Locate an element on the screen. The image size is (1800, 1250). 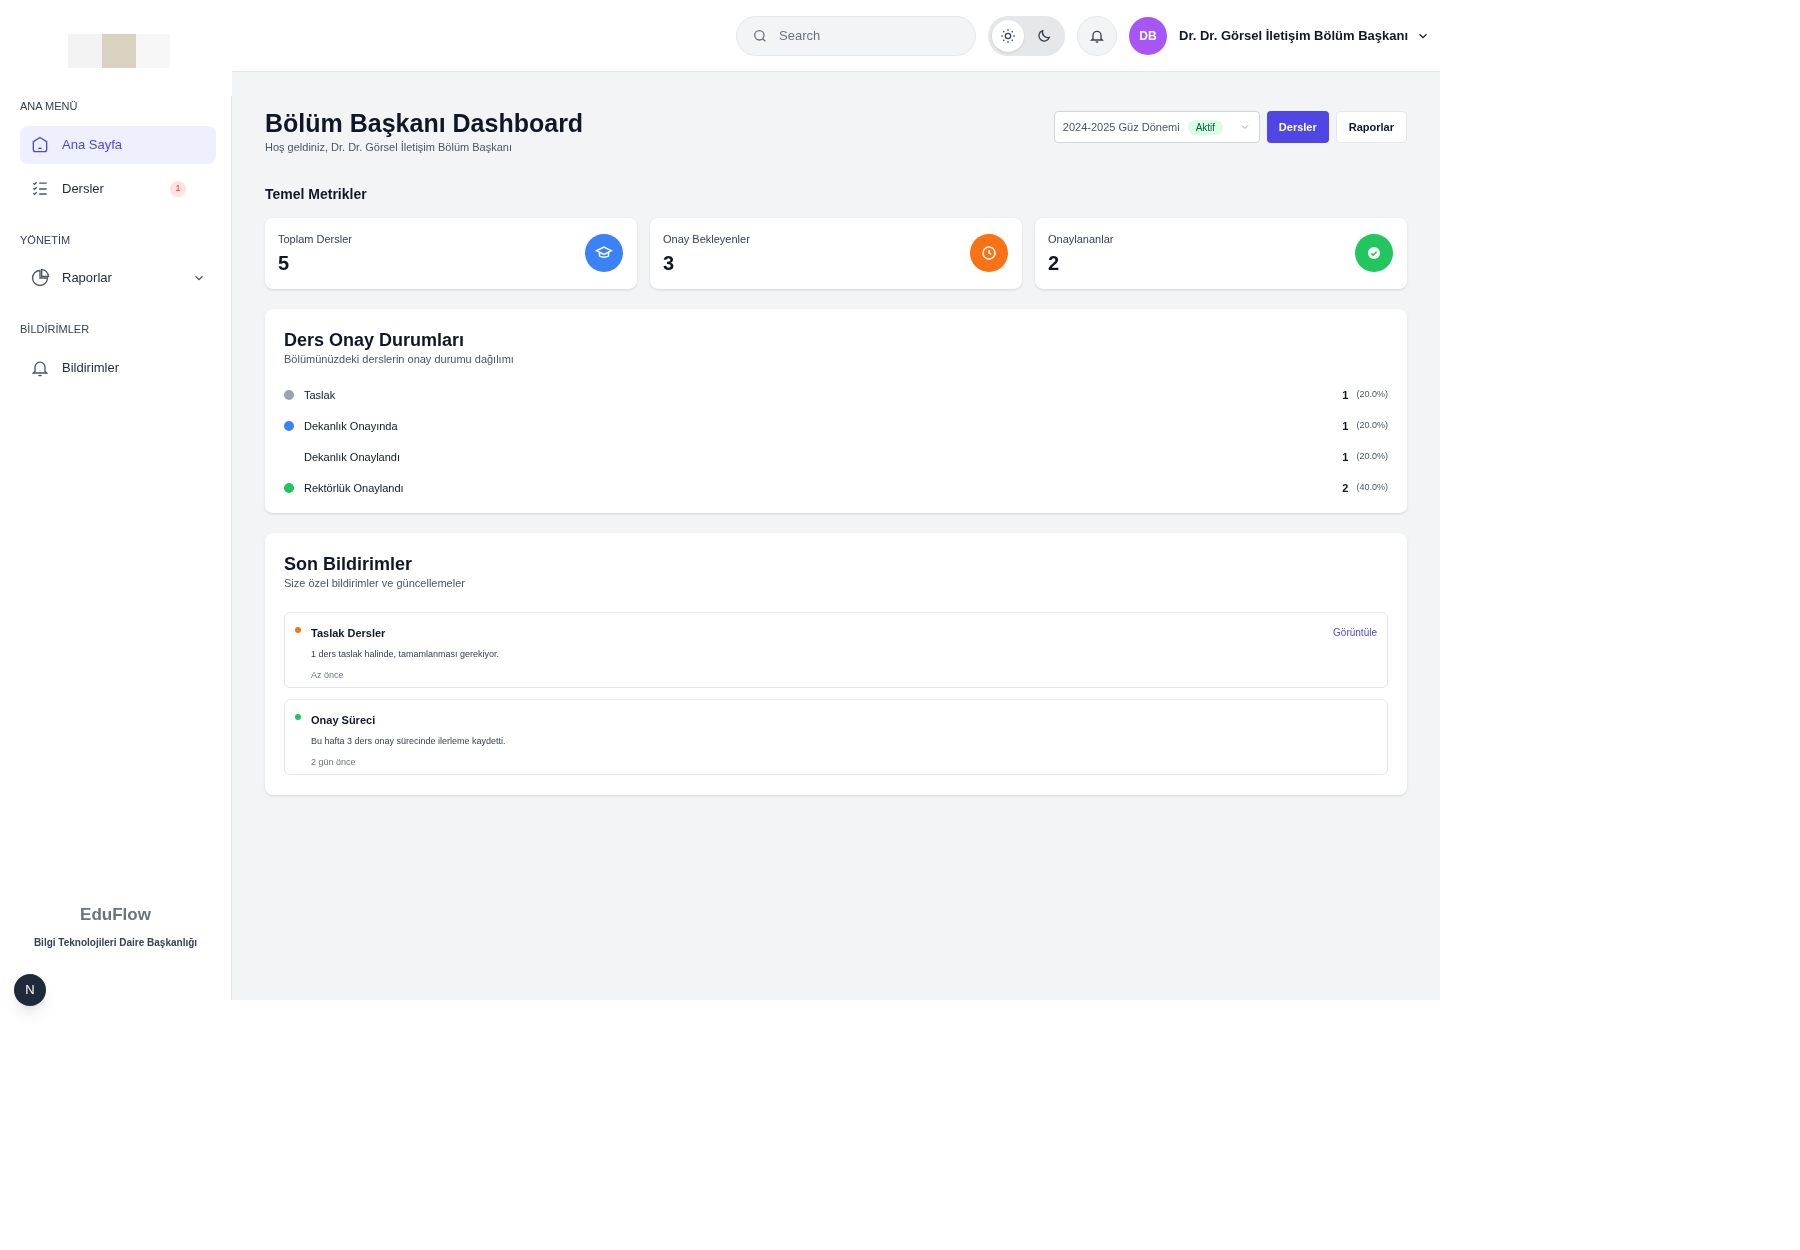
metric-label: Onaylananlar is located at coordinates (1081, 239).